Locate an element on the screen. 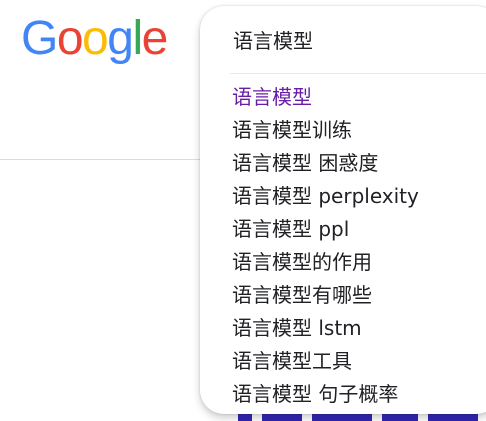 The image size is (486, 421). logo-letter-o2: o is located at coordinates (95, 38).